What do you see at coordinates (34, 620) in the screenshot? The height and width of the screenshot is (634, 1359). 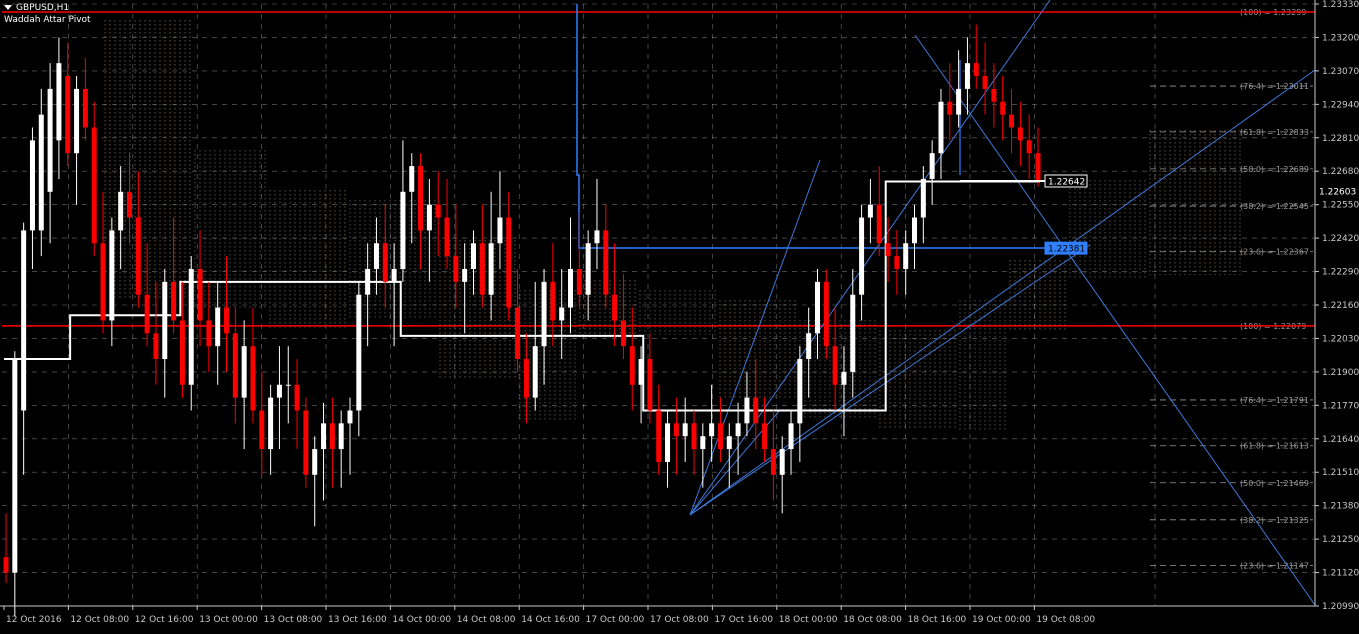 I see `time-tick-label: 12 Oct 2016` at bounding box center [34, 620].